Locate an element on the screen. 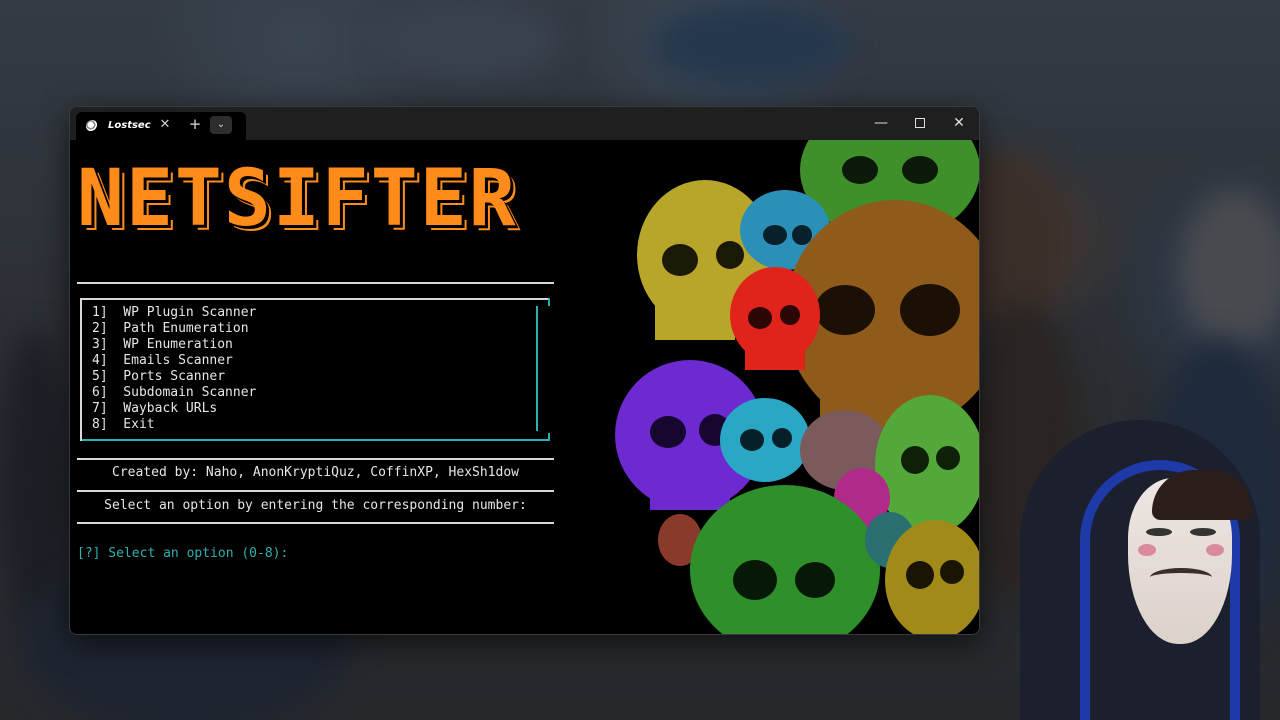 This screenshot has height=720, width=1280. tab-close-icon: ✕ is located at coordinates (165, 124).